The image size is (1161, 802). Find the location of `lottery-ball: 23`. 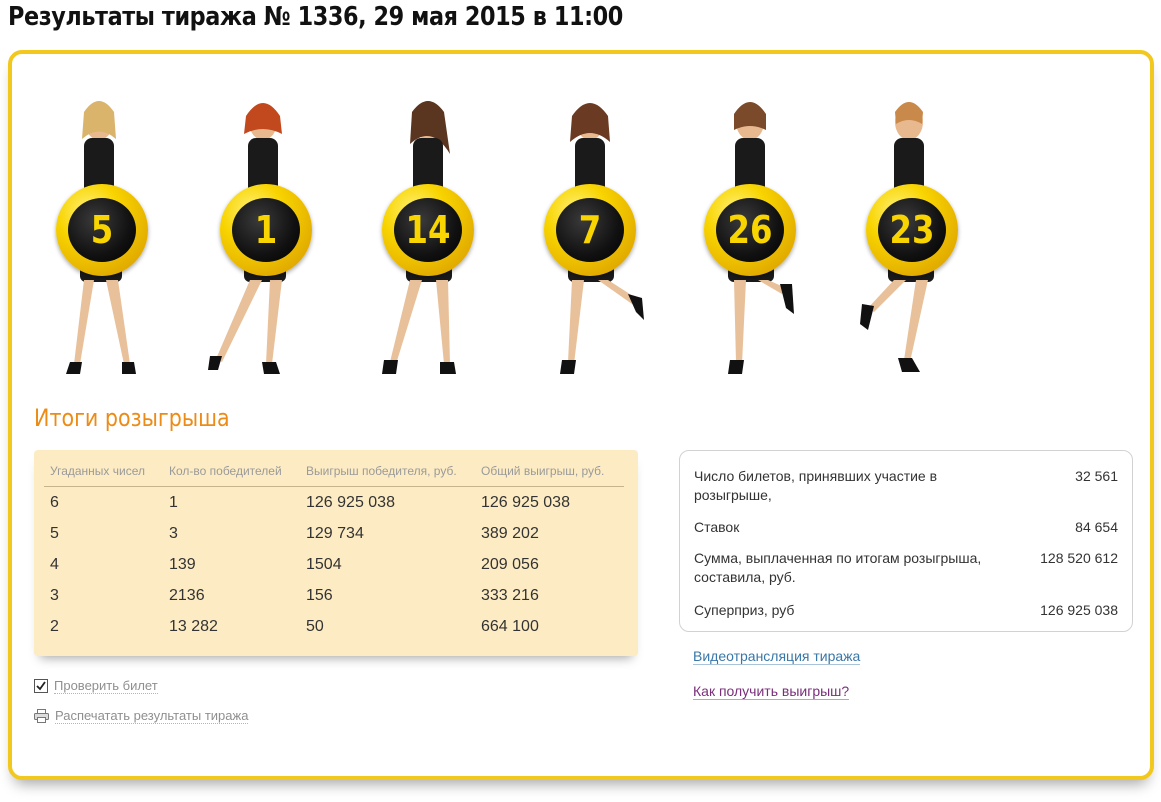

lottery-ball: 23 is located at coordinates (912, 230).